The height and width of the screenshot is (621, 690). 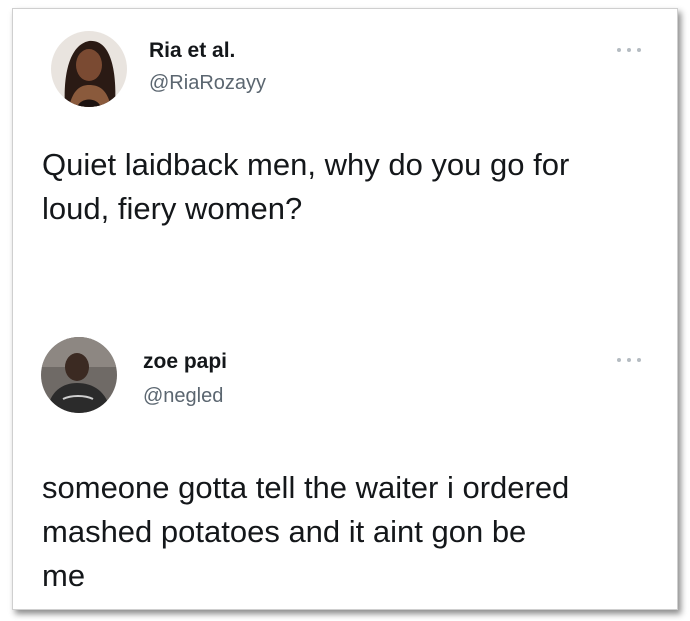 What do you see at coordinates (183, 396) in the screenshot?
I see `user-handle: @negled` at bounding box center [183, 396].